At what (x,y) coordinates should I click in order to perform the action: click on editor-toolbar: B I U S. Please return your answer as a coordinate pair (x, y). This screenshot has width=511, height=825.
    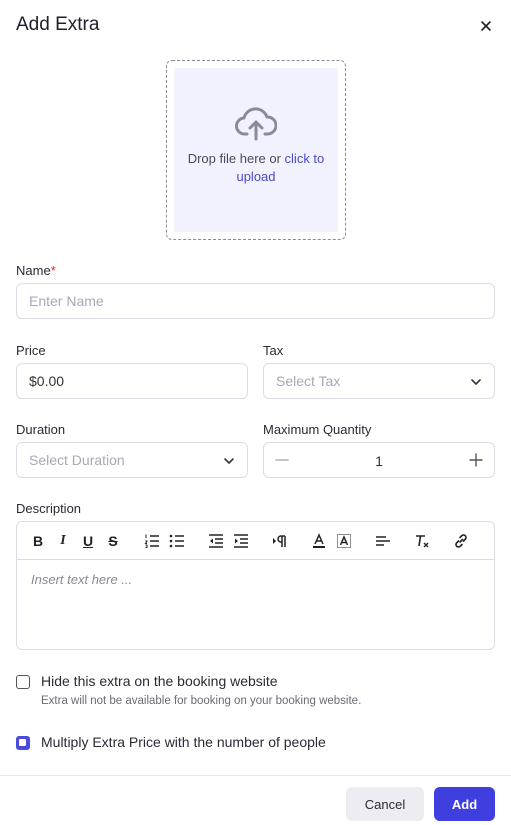
    Looking at the image, I should click on (255, 541).